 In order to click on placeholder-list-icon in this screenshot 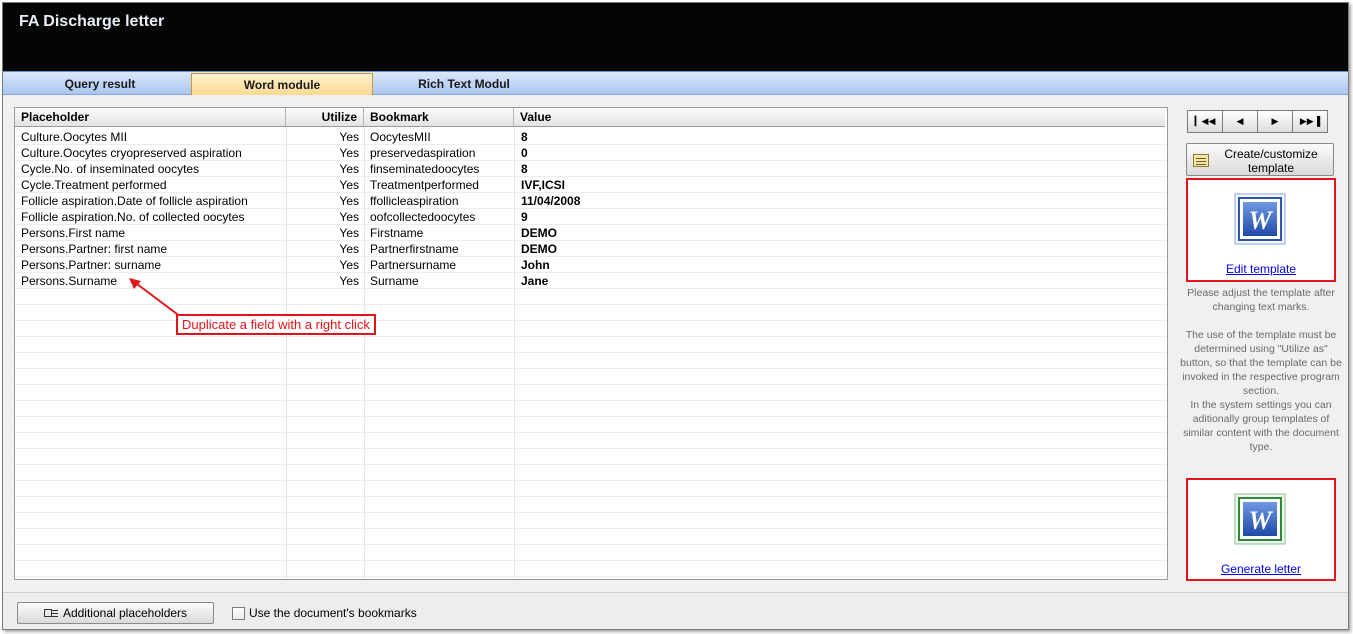, I will do `click(50, 613)`.